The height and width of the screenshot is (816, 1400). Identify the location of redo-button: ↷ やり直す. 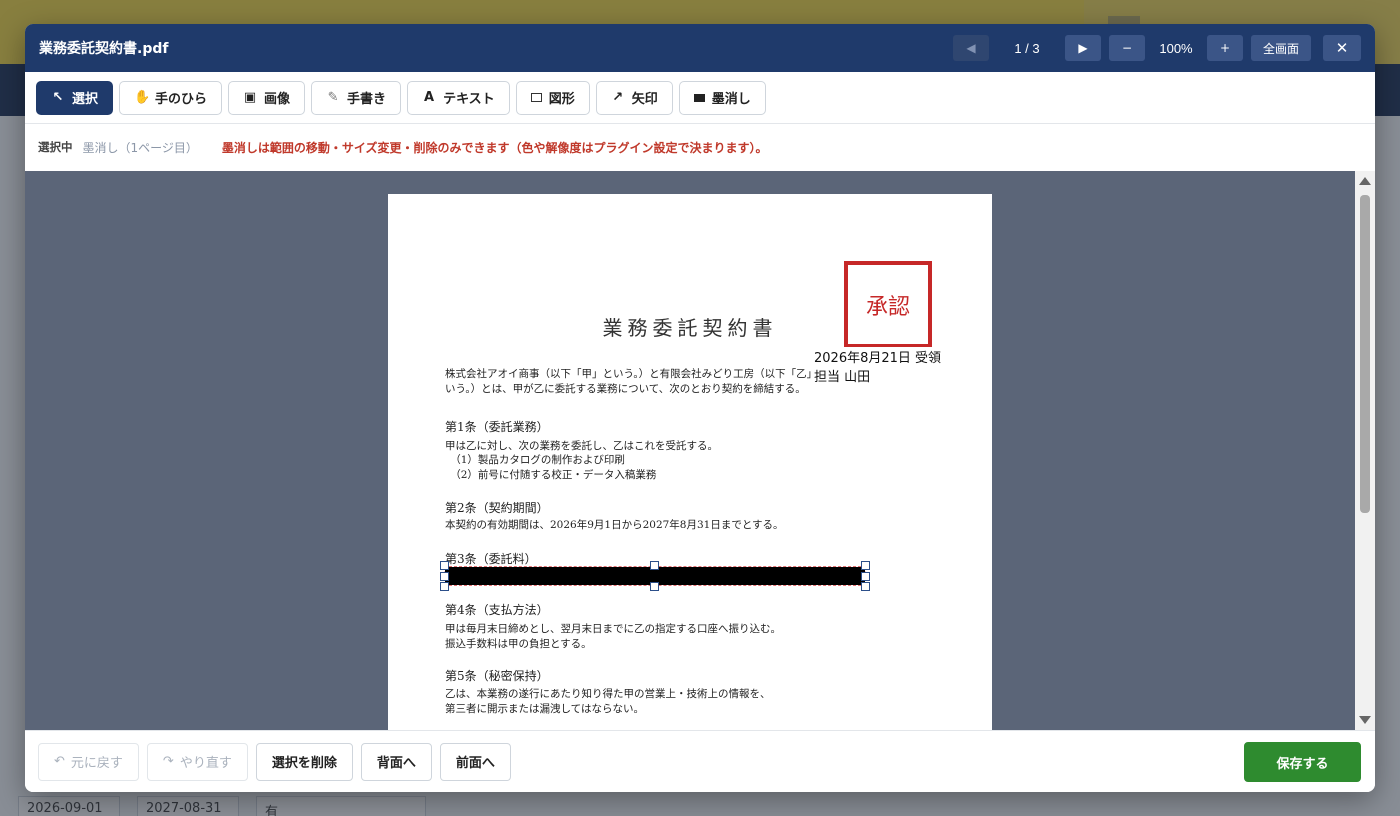
(197, 761).